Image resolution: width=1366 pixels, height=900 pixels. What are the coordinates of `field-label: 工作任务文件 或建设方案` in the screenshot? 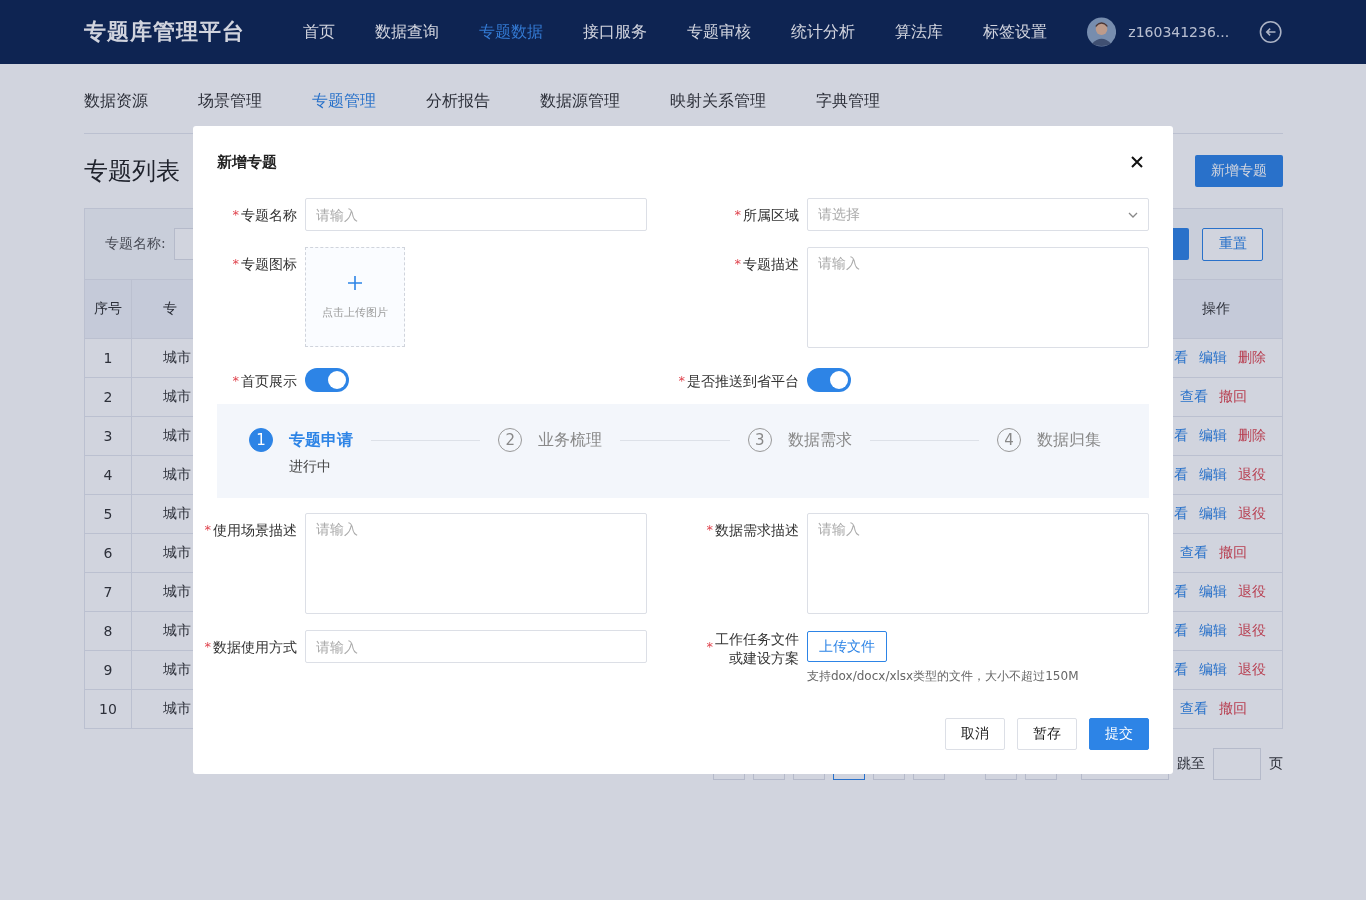 It's located at (757, 649).